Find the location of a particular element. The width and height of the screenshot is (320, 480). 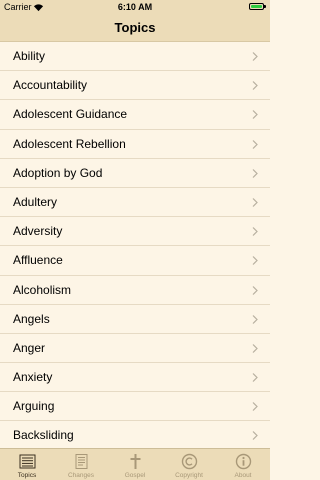

topic-row: Adultery is located at coordinates (135, 202).